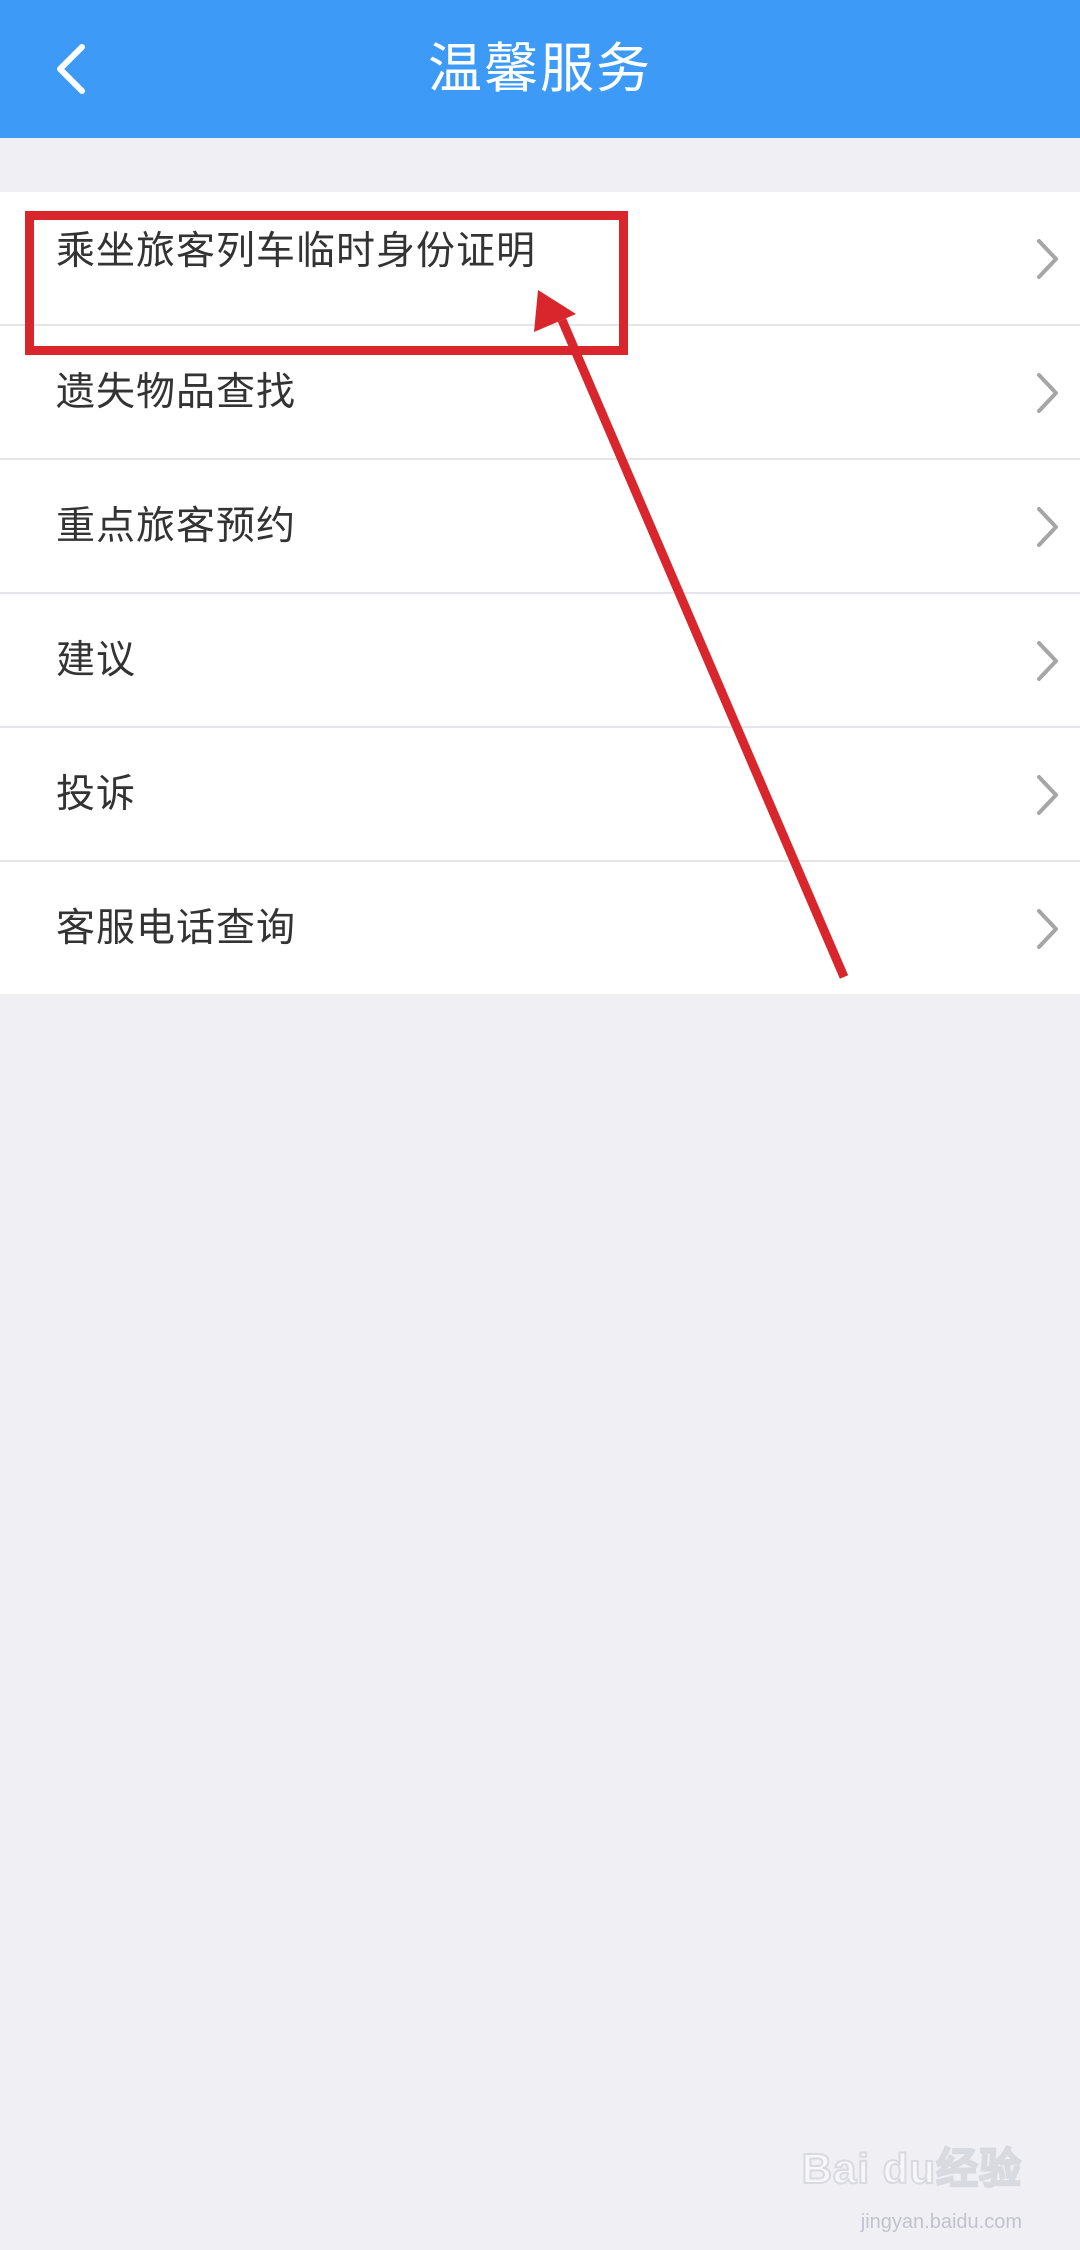 This screenshot has height=2250, width=1080. What do you see at coordinates (540, 259) in the screenshot?
I see `list-item-temporary-id-certificate: 乘坐旅客列车临时身份证明` at bounding box center [540, 259].